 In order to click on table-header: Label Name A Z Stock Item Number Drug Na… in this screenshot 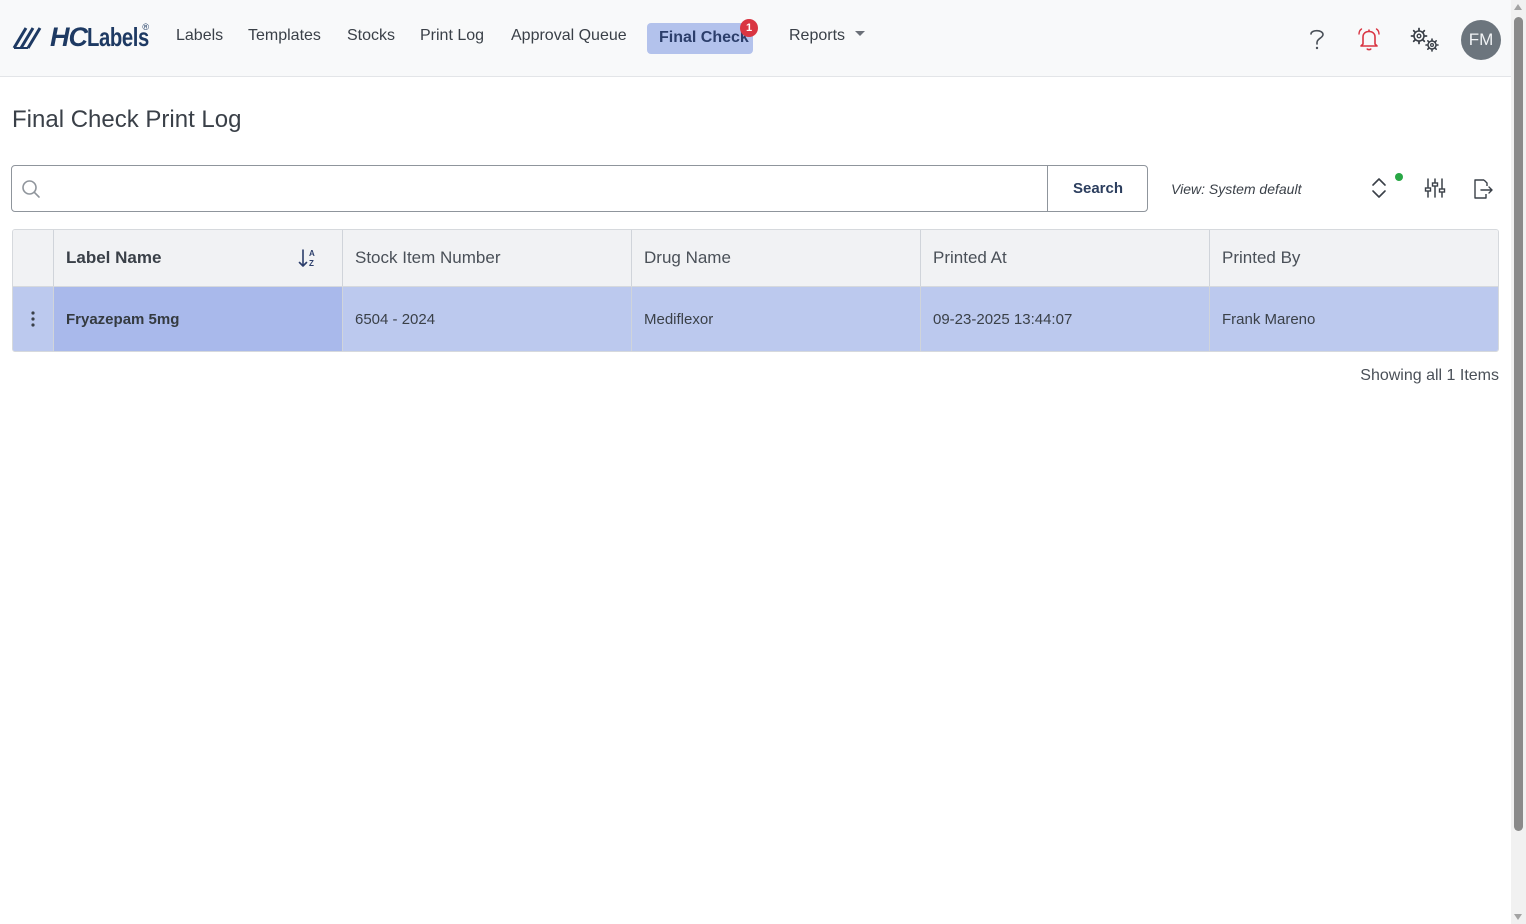, I will do `click(755, 258)`.